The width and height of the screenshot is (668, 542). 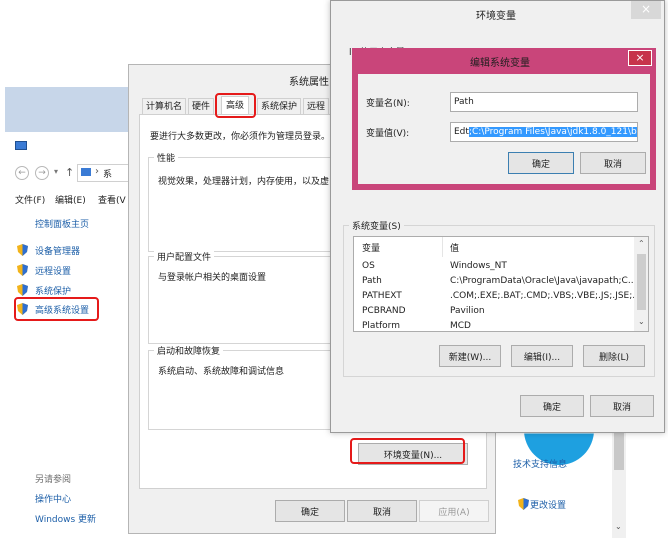 What do you see at coordinates (201, 106) in the screenshot?
I see `tab-hardware: 硬件` at bounding box center [201, 106].